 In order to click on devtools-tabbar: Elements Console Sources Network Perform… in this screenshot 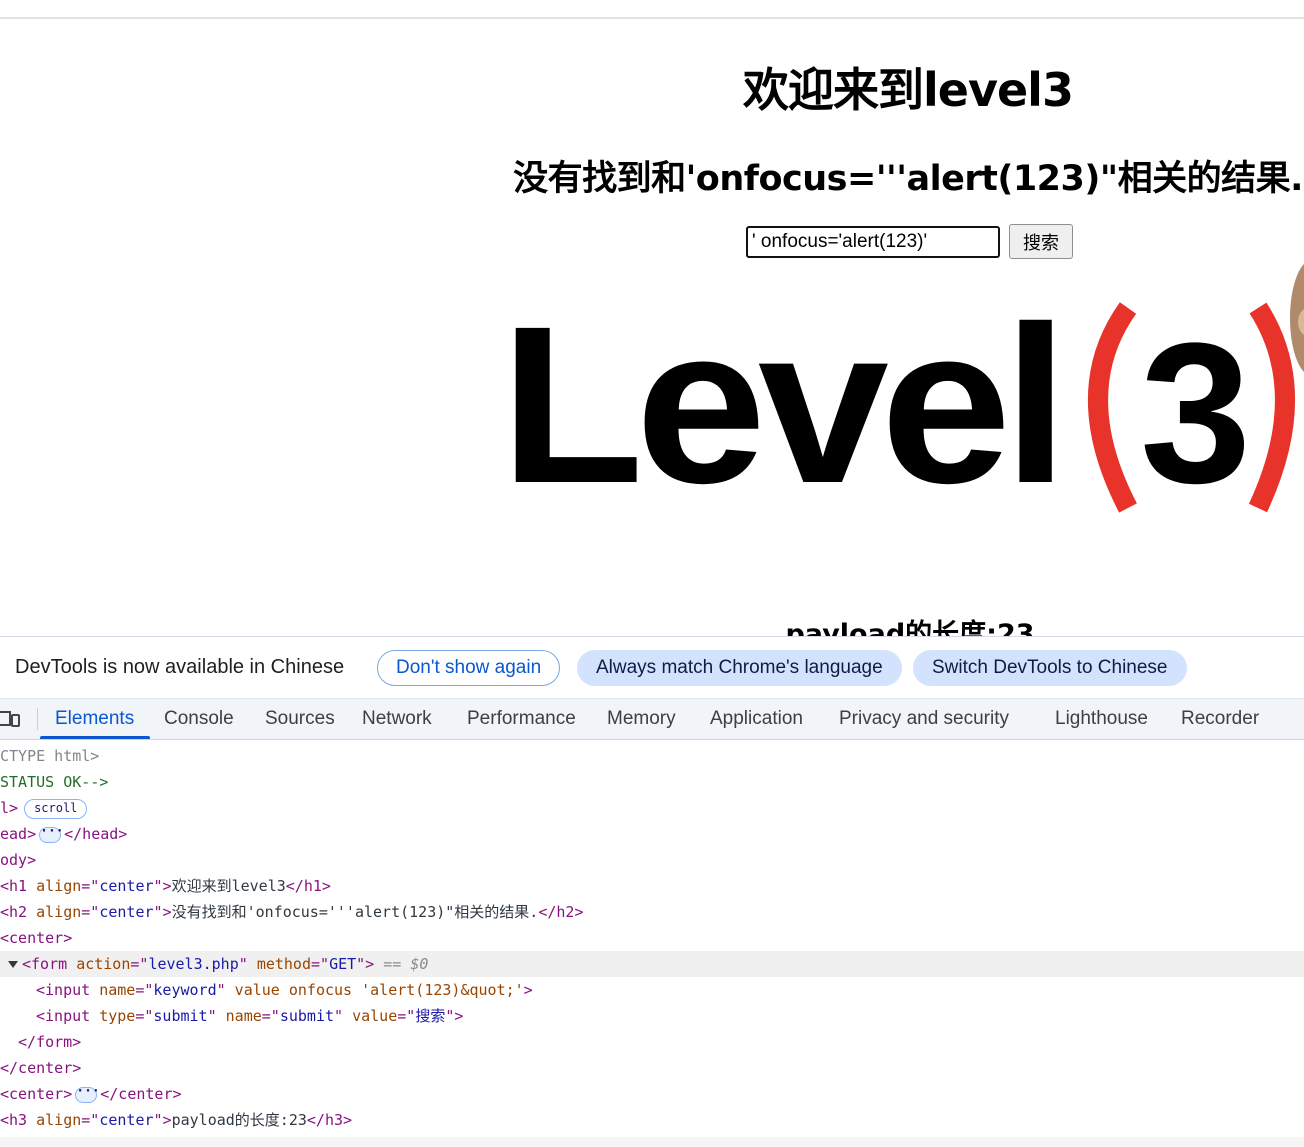, I will do `click(652, 719)`.